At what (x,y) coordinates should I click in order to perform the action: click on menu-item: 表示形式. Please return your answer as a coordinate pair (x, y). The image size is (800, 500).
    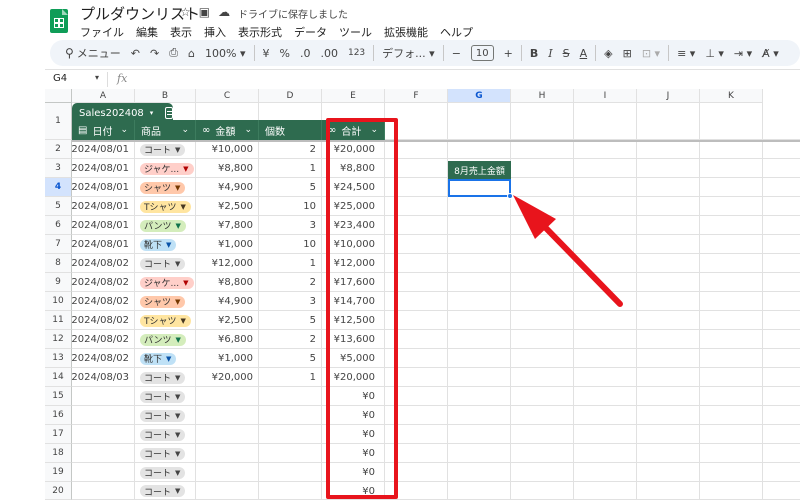
    Looking at the image, I should click on (260, 32).